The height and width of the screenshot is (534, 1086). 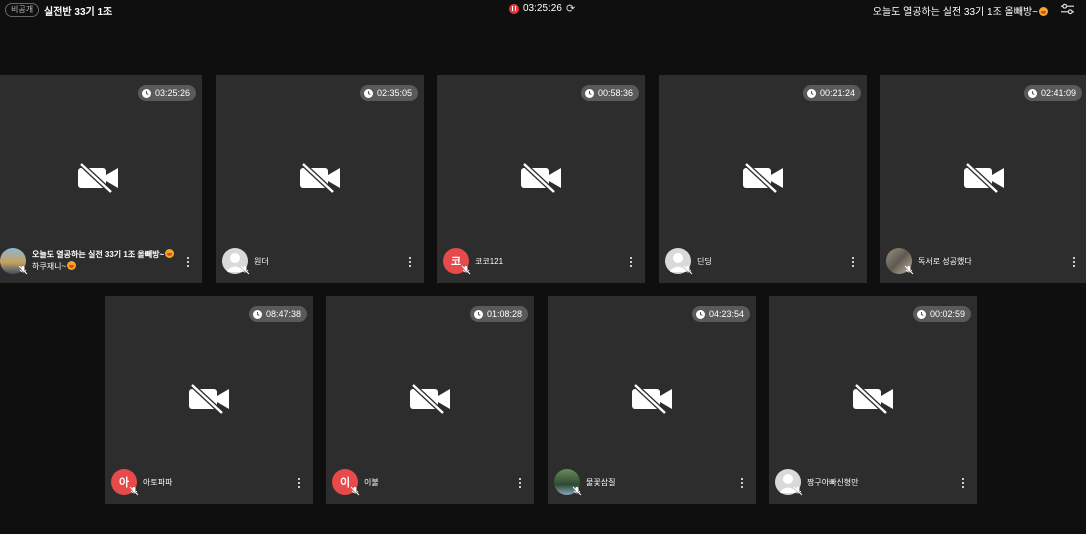 I want to click on study-time: 04:23:54, so click(x=726, y=314).